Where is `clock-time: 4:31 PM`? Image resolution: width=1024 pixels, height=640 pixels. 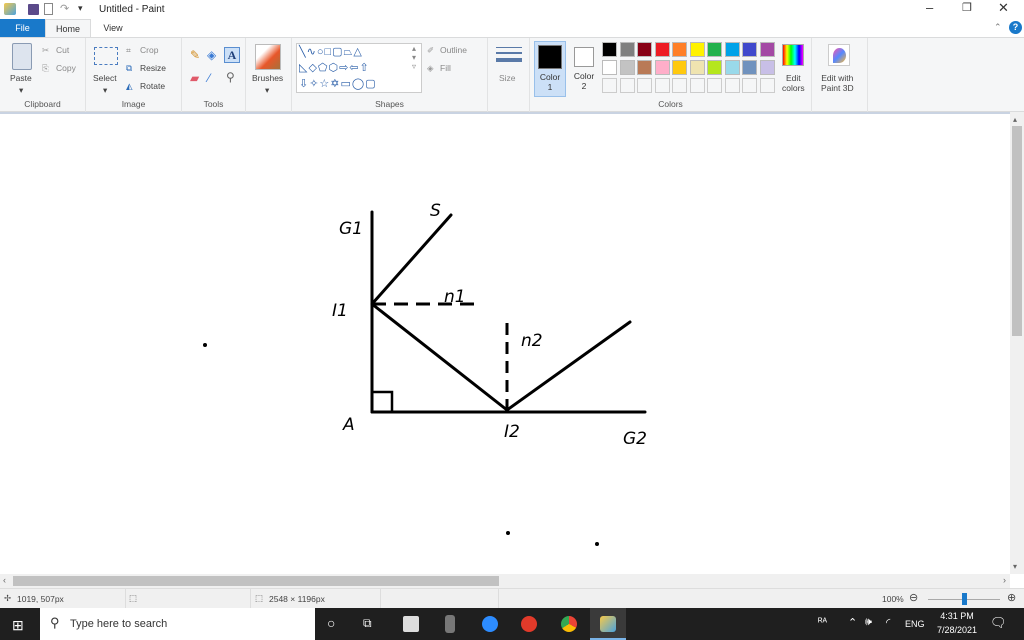
clock-time: 4:31 PM is located at coordinates (957, 616).